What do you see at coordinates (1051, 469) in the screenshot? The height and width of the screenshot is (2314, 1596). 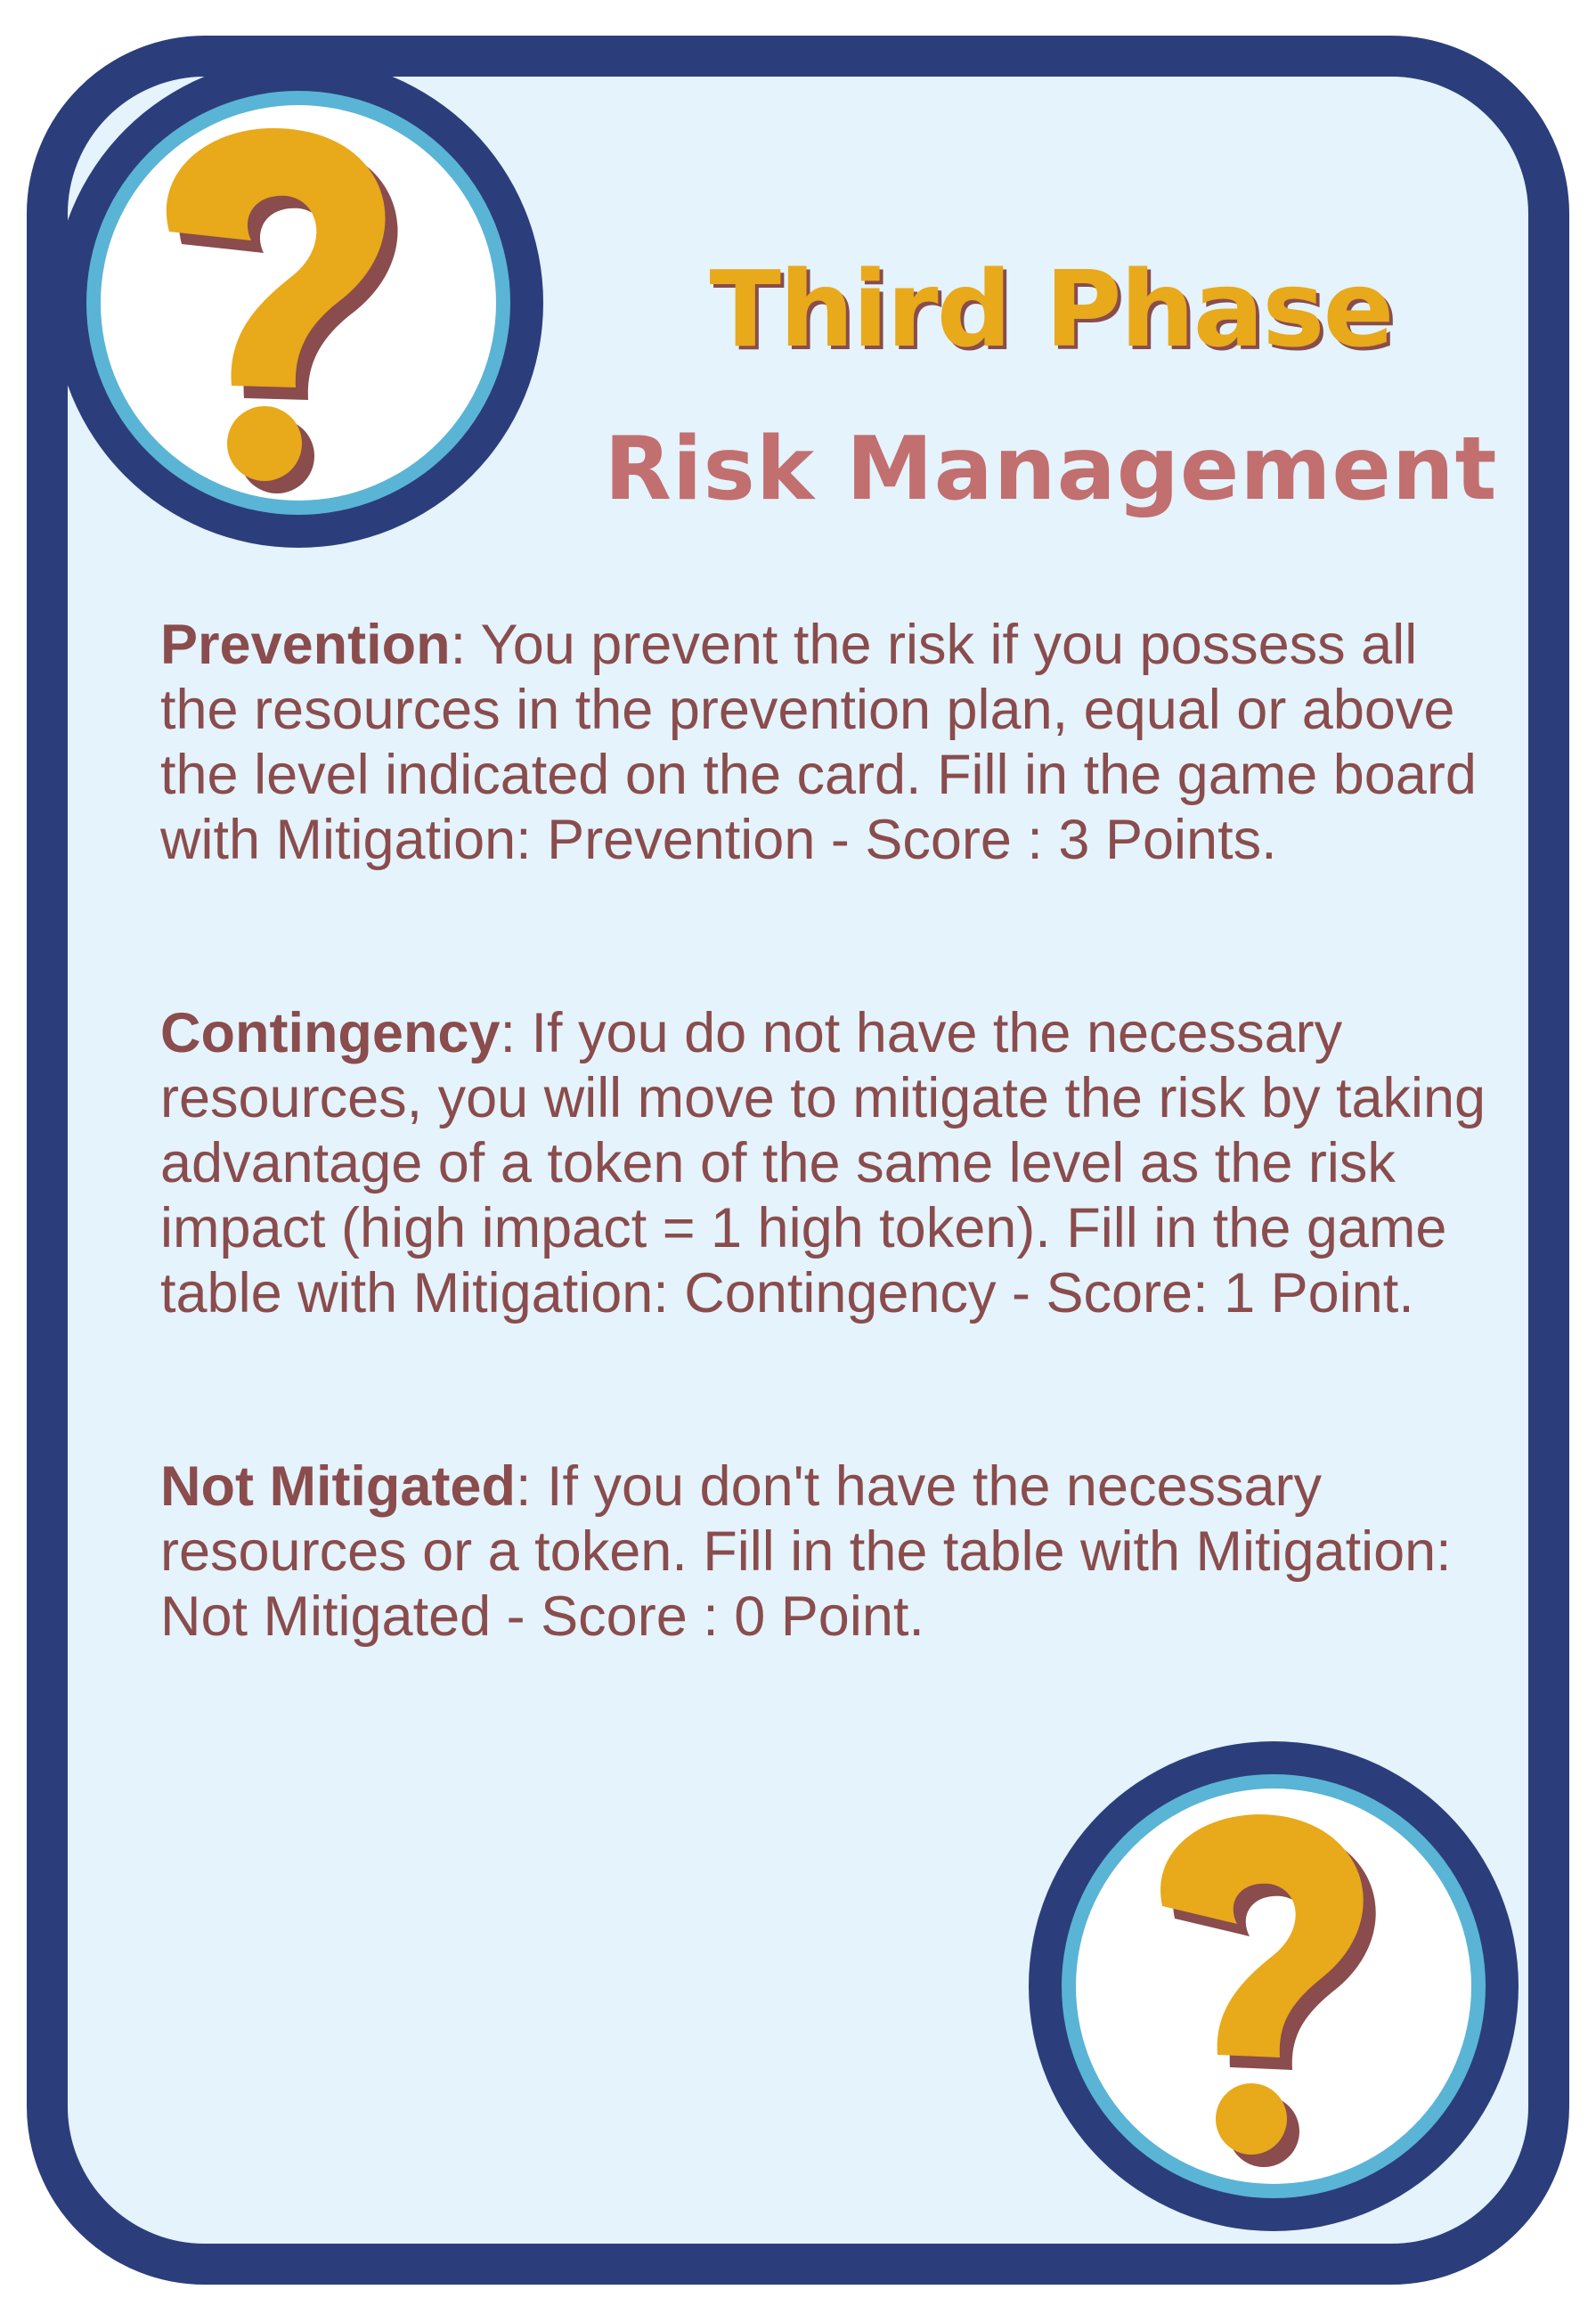 I see `card-subtitle: Risk Management` at bounding box center [1051, 469].